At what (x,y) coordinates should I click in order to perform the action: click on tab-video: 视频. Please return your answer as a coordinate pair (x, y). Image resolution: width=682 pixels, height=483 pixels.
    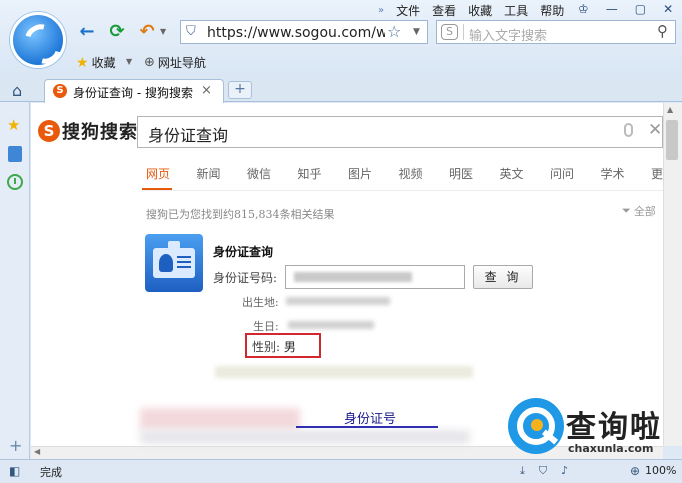
    Looking at the image, I should click on (424, 173).